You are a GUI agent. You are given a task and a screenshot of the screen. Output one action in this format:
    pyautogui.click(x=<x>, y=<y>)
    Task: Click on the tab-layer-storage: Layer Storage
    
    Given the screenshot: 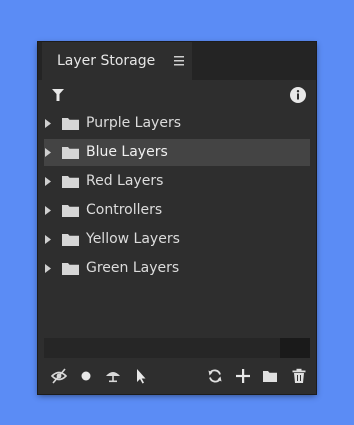 What is the action you would take?
    pyautogui.click(x=117, y=61)
    